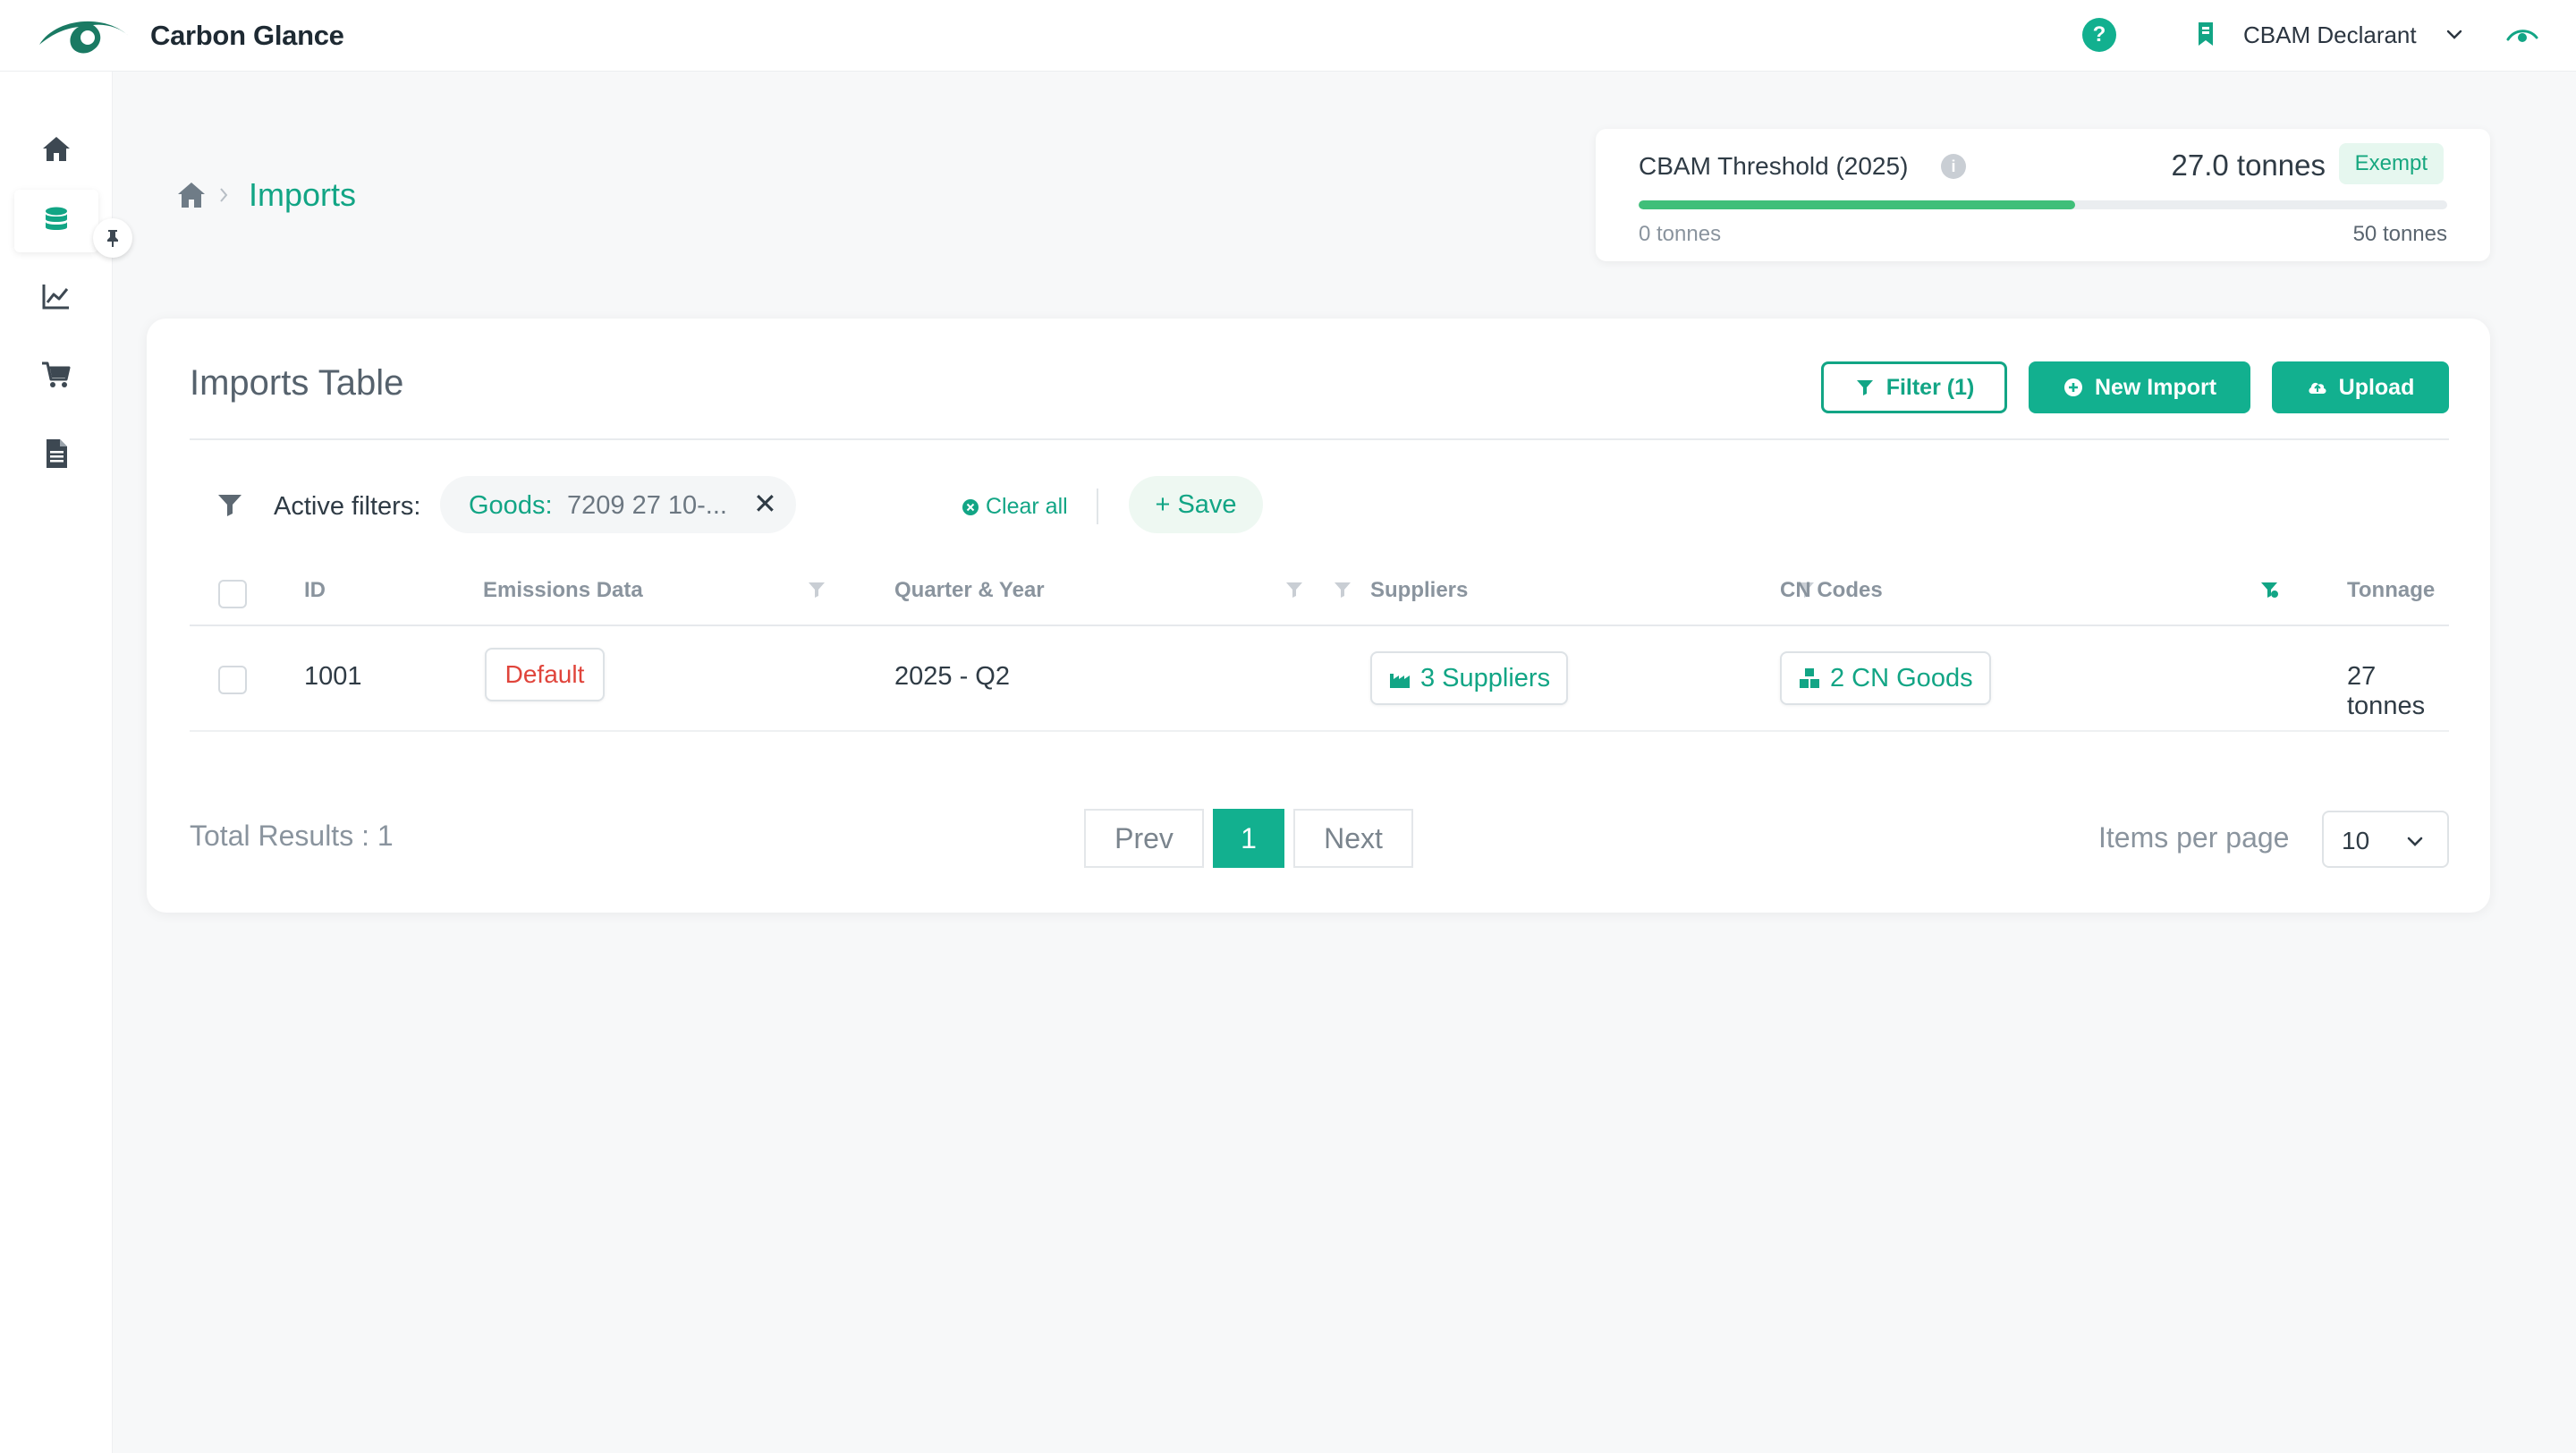 This screenshot has width=2576, height=1453. I want to click on column-header-quarter: Quarter & Year, so click(969, 590).